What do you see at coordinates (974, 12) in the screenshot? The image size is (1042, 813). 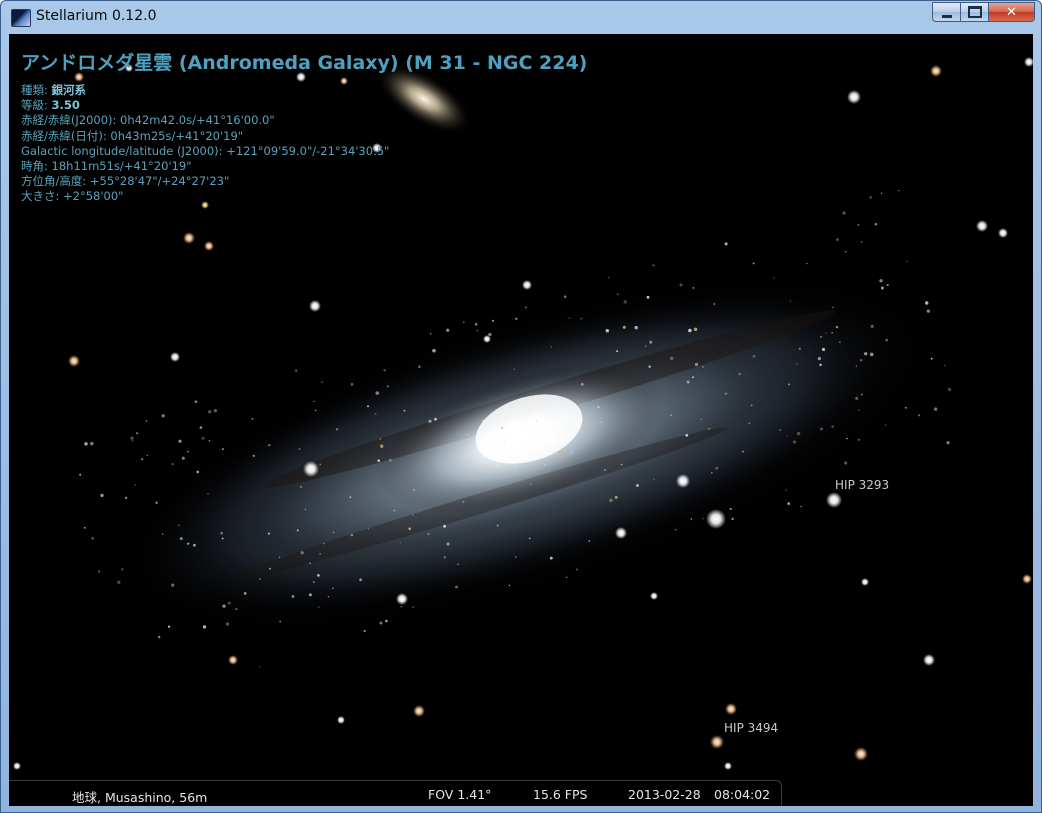 I see `maximize-button` at bounding box center [974, 12].